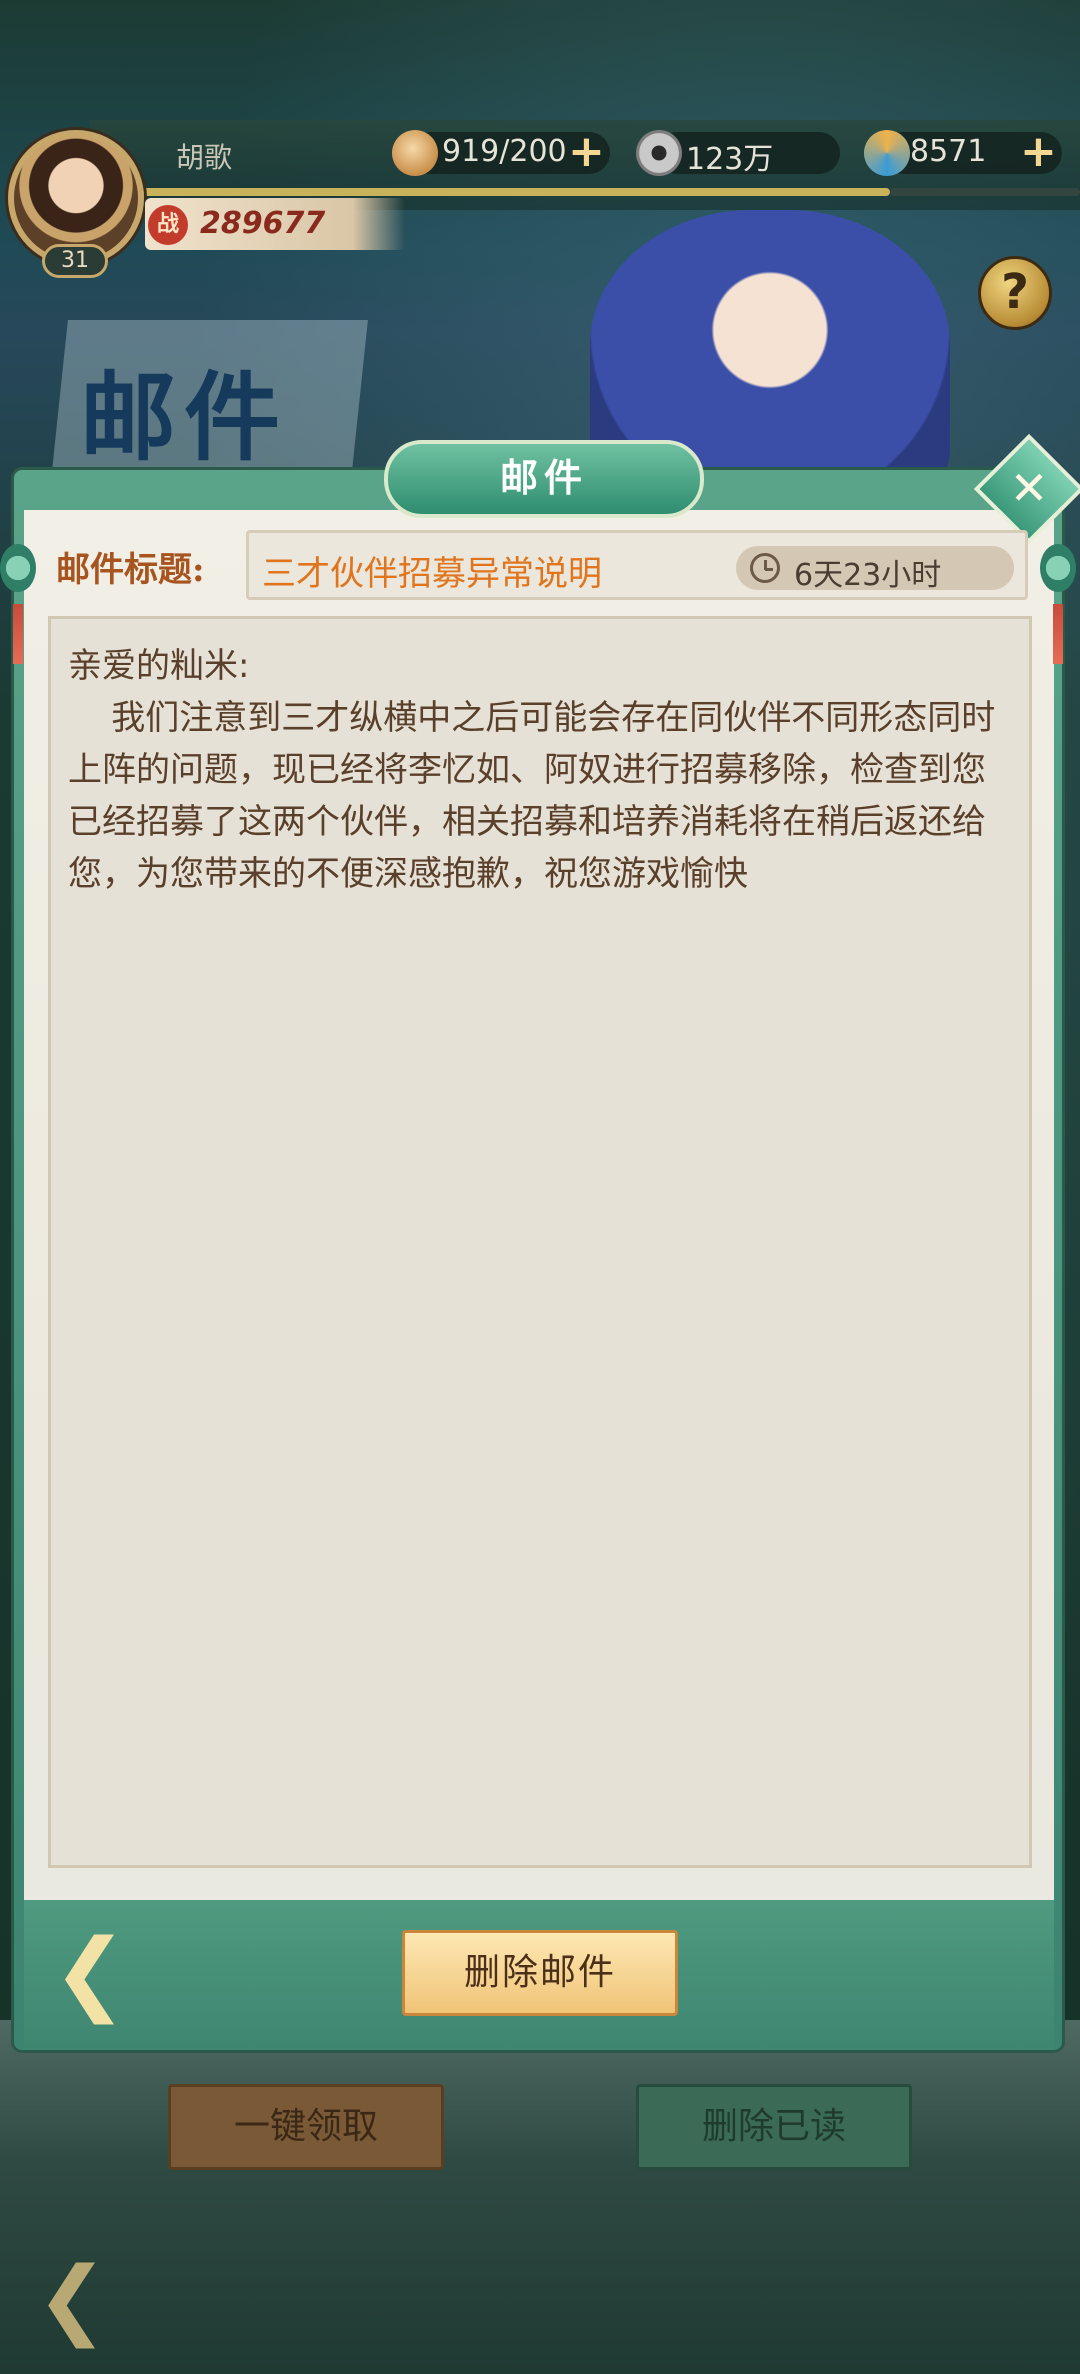 The image size is (1080, 2374). What do you see at coordinates (184, 417) in the screenshot?
I see `mail-banner-title: 邮件` at bounding box center [184, 417].